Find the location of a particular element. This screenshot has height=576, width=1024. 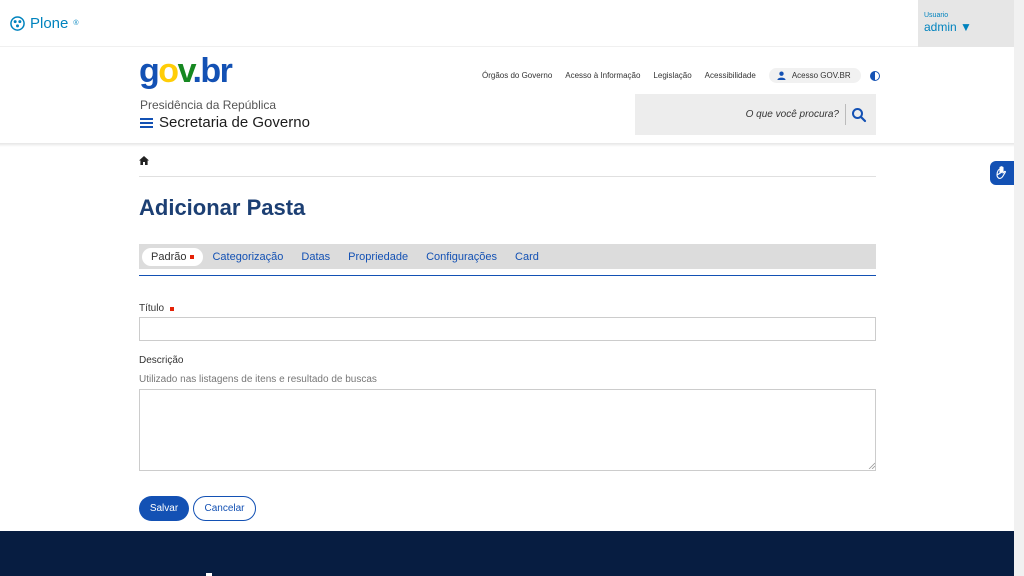

gov-br-logo: gov.br is located at coordinates (186, 71).